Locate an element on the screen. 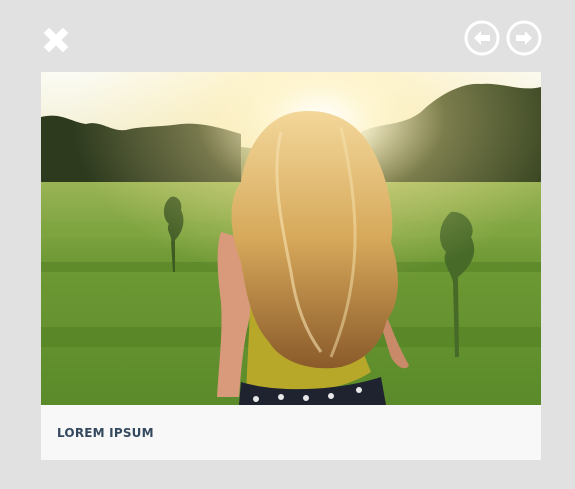 This screenshot has height=489, width=575. previous-button is located at coordinates (482, 38).